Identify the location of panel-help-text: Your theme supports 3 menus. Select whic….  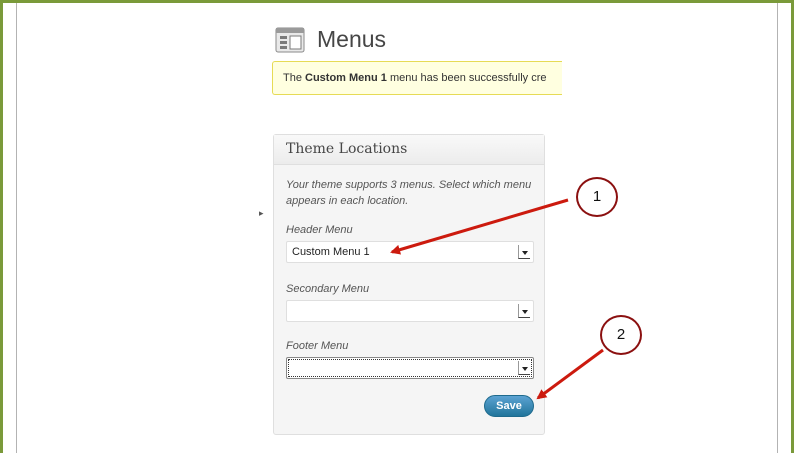
(409, 193).